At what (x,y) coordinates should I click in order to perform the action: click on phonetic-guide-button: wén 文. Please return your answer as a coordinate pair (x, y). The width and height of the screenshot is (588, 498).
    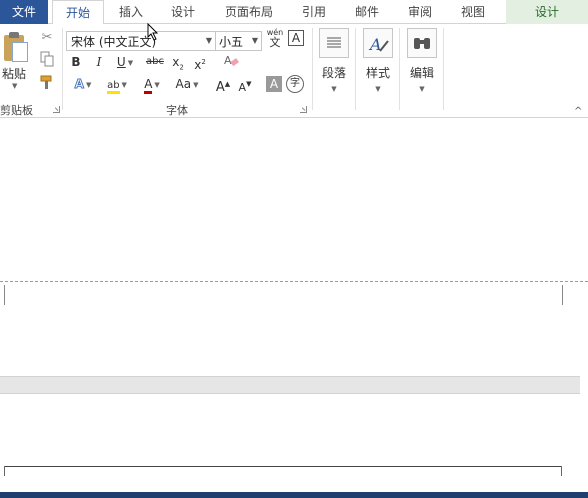
    Looking at the image, I should click on (275, 40).